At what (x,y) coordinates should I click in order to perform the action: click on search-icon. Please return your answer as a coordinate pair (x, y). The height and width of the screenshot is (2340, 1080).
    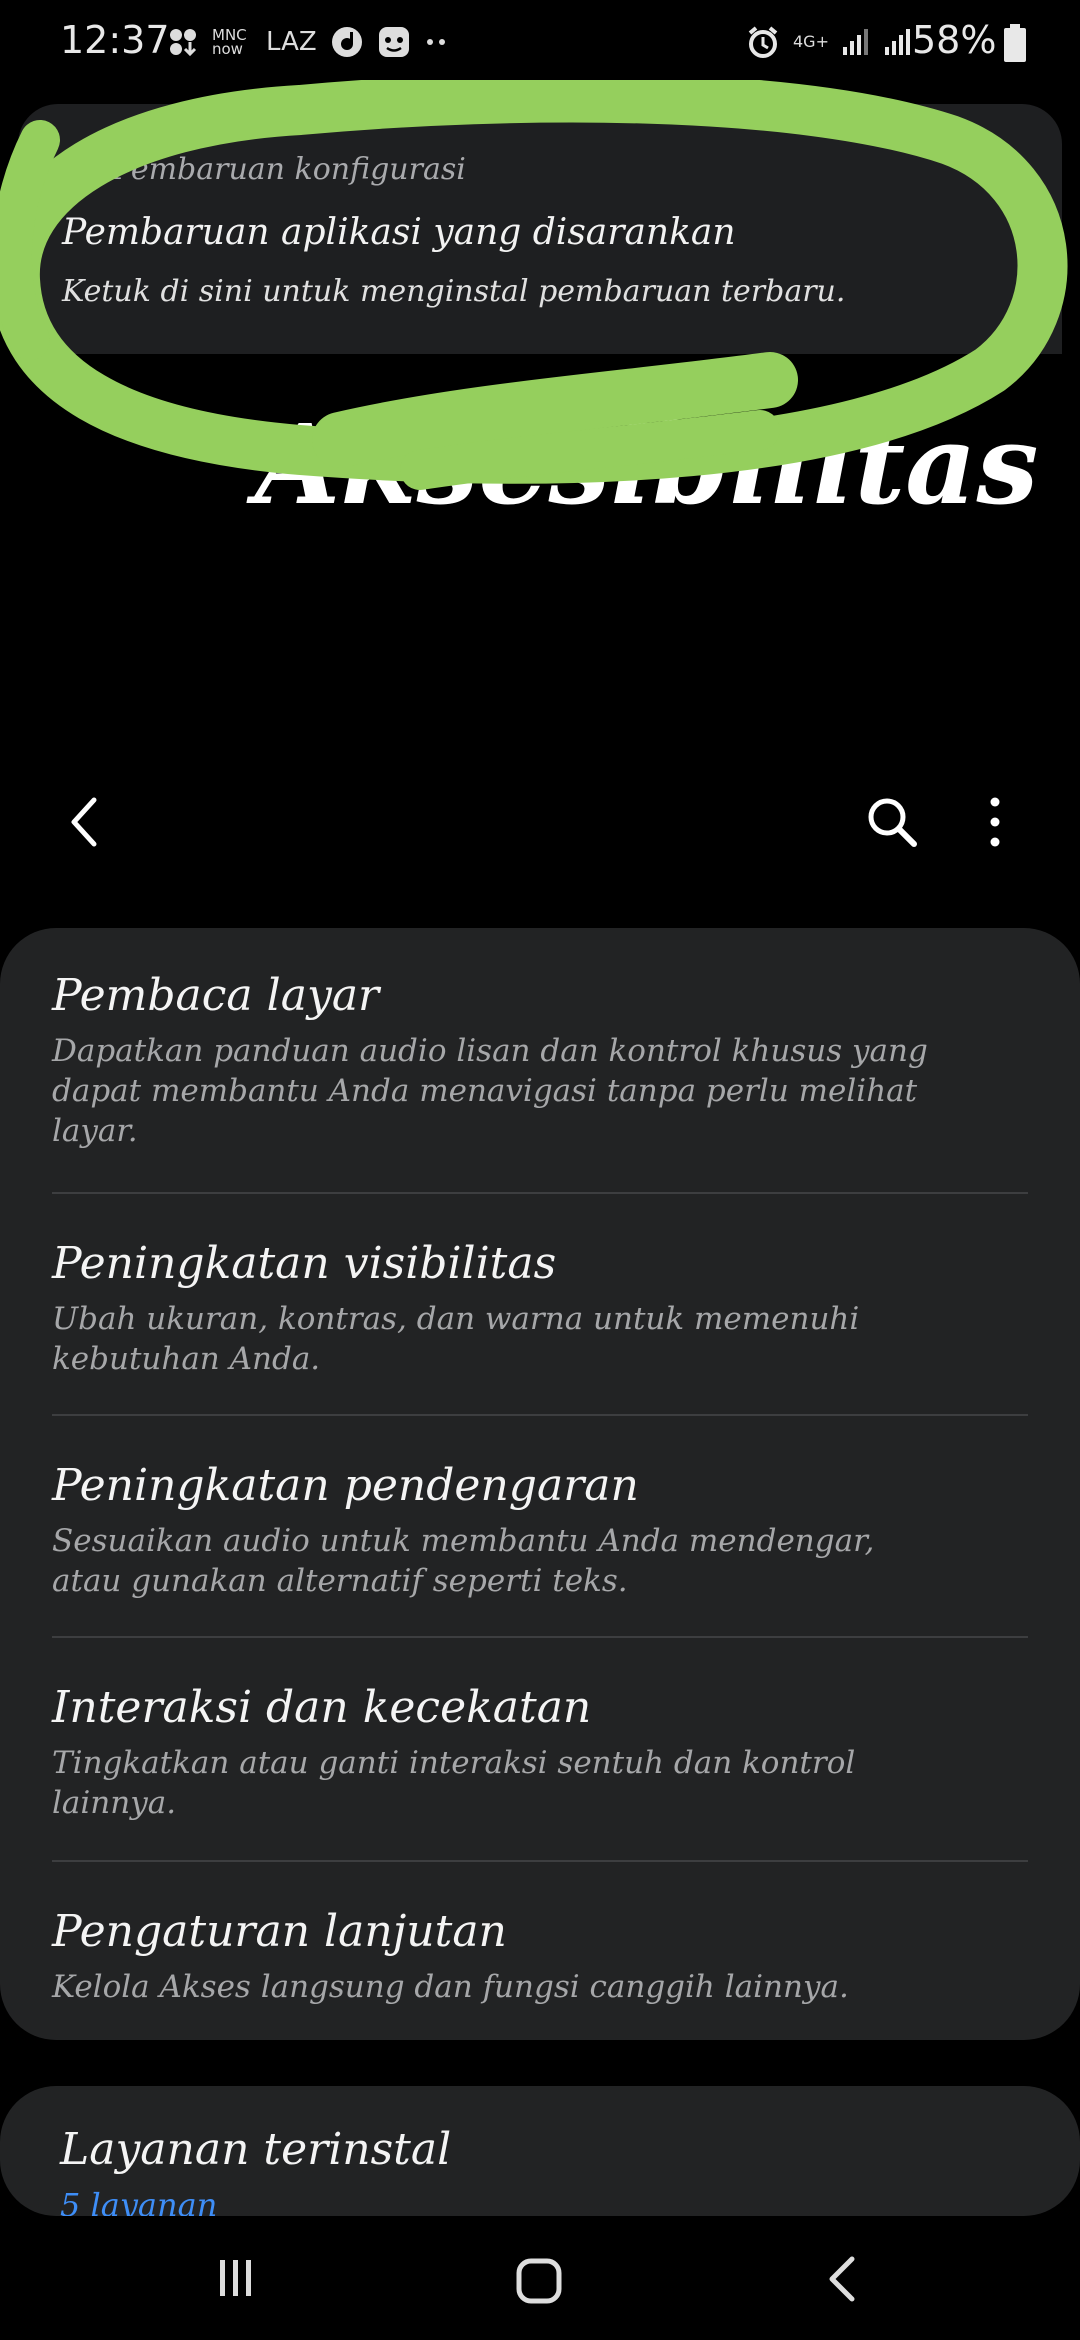
    Looking at the image, I should click on (892, 822).